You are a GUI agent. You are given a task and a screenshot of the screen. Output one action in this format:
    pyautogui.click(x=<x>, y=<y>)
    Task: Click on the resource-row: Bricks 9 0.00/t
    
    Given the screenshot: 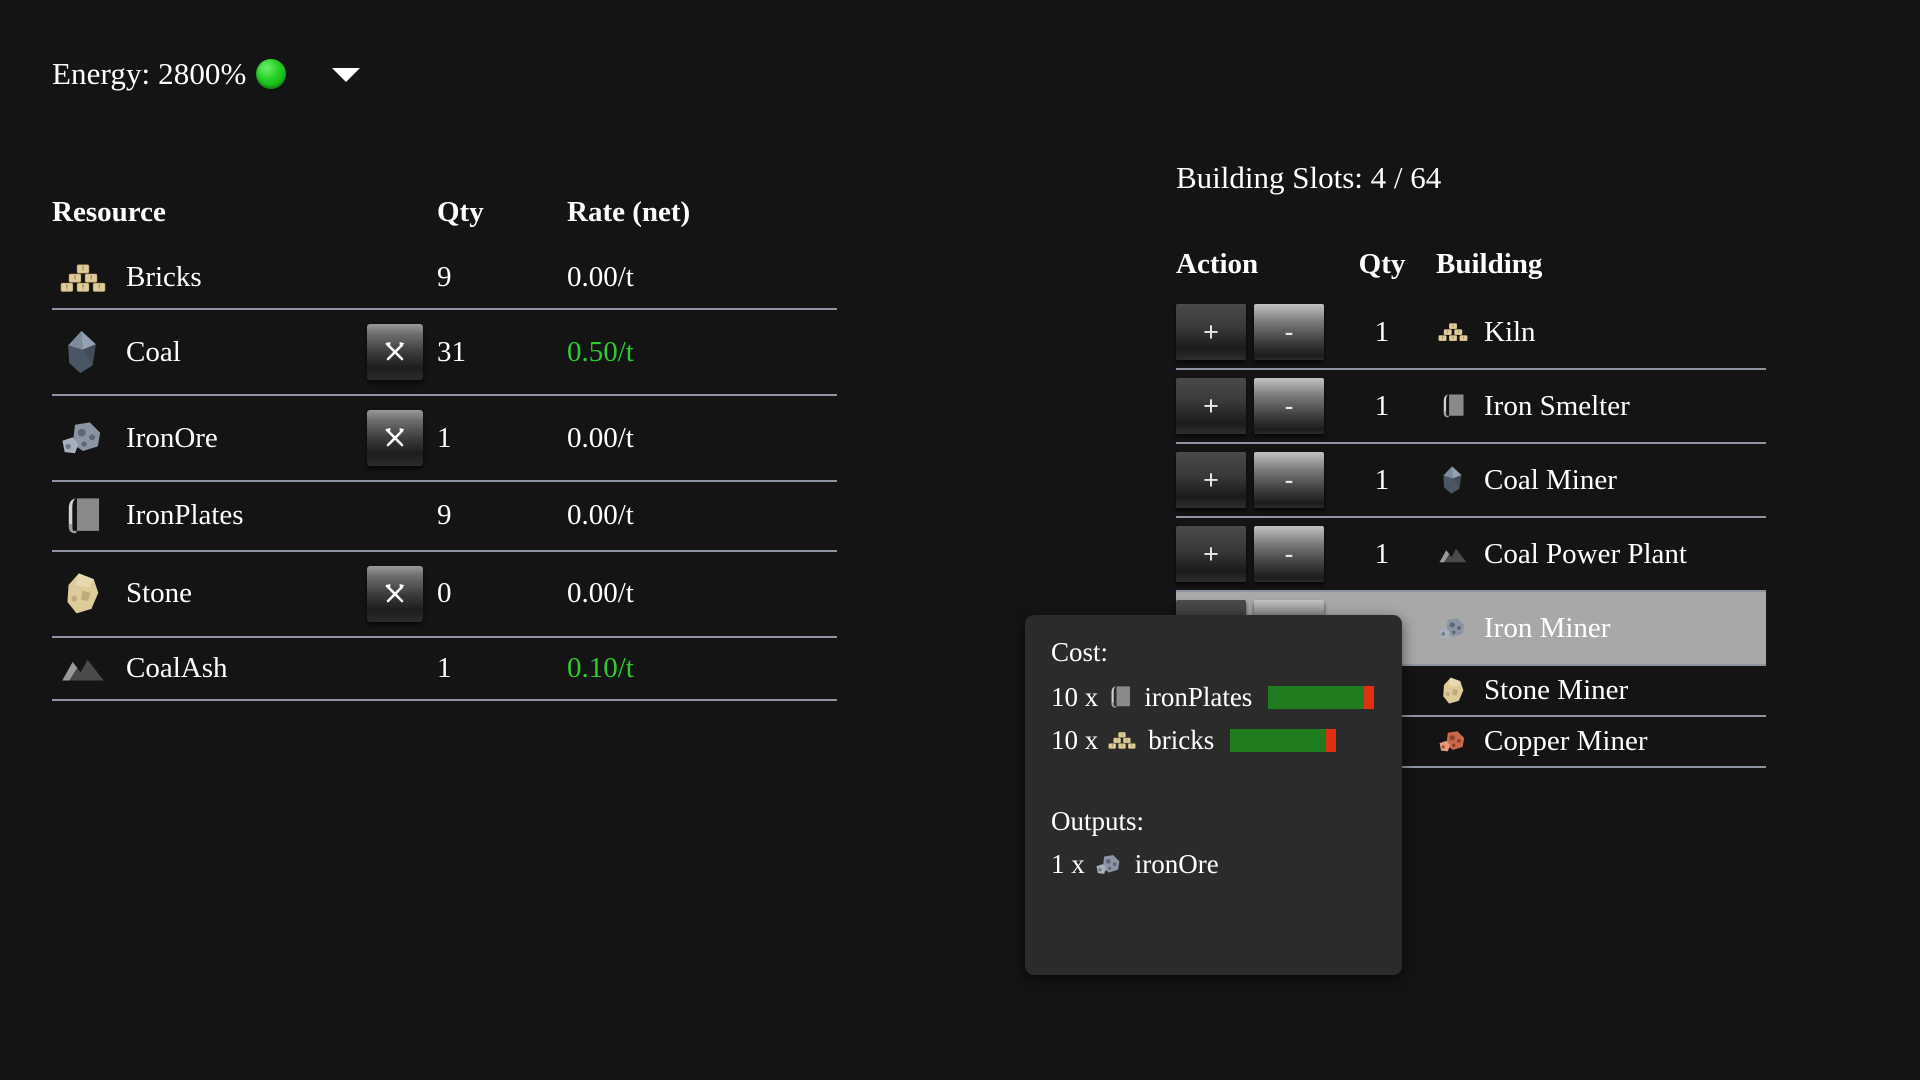 What is the action you would take?
    pyautogui.click(x=444, y=279)
    